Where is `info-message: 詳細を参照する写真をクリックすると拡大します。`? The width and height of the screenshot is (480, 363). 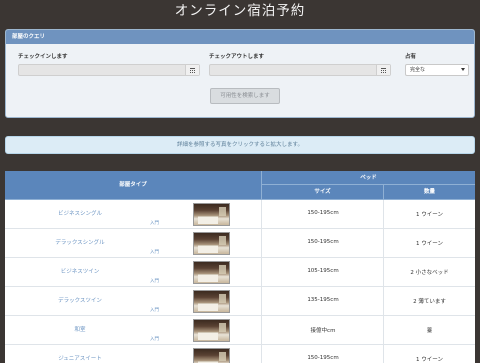 info-message: 詳細を参照する写真をクリックすると拡大します。 is located at coordinates (240, 145).